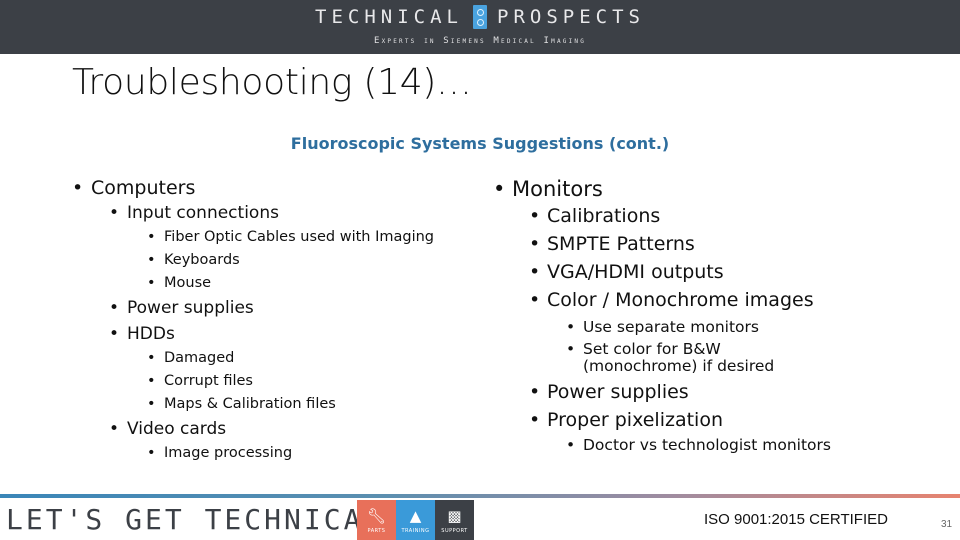  What do you see at coordinates (253, 260) in the screenshot?
I see `list-item: Keyboards` at bounding box center [253, 260].